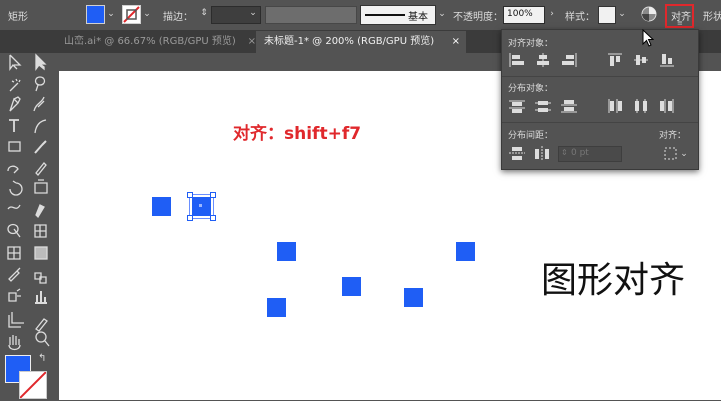  Describe the element at coordinates (517, 153) in the screenshot. I see `vertical-distribute-space-icon` at that location.